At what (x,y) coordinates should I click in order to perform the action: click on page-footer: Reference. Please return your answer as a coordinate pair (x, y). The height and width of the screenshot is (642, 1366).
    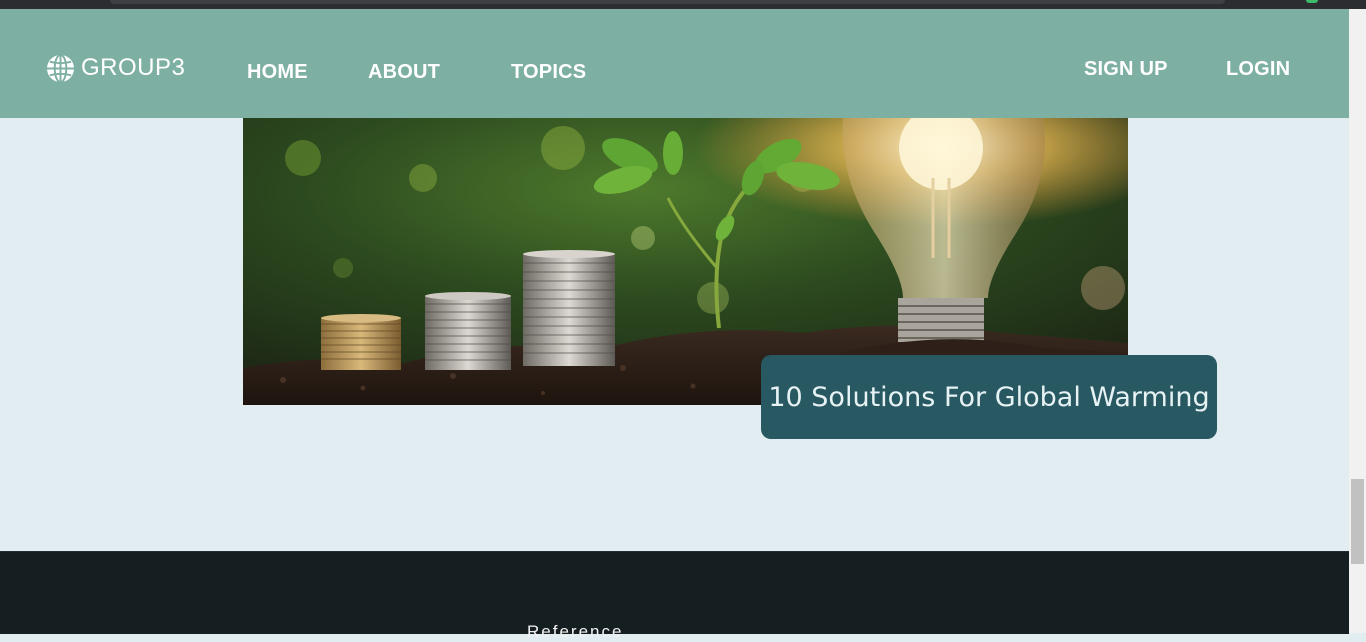
    Looking at the image, I should click on (674, 596).